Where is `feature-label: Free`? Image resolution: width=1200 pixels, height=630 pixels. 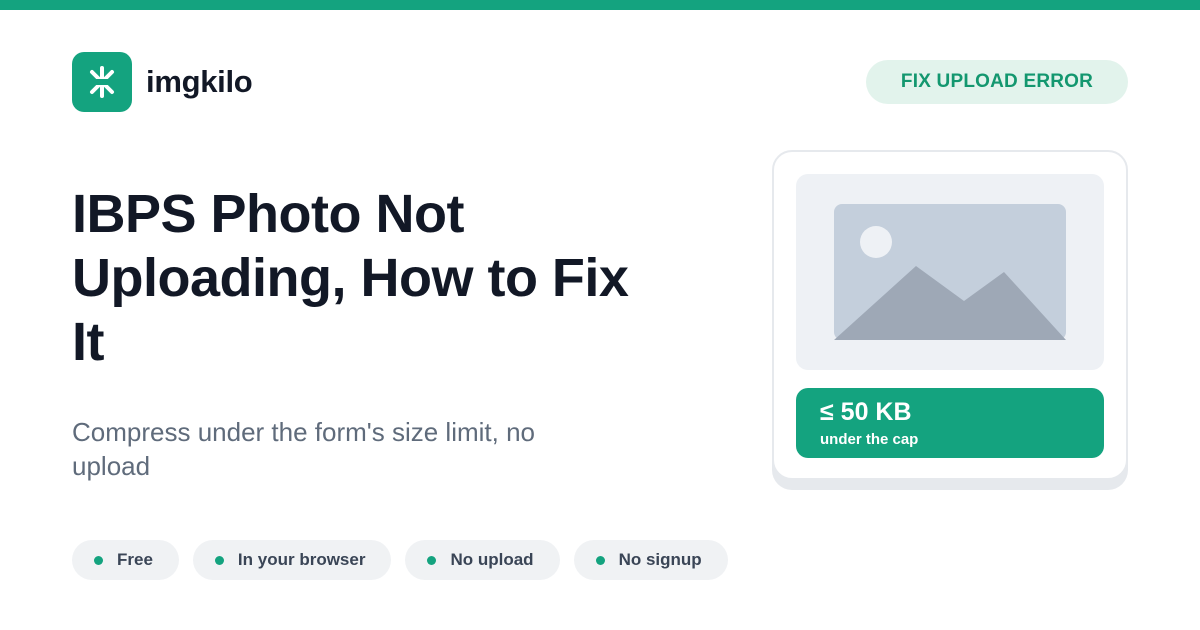 feature-label: Free is located at coordinates (135, 559).